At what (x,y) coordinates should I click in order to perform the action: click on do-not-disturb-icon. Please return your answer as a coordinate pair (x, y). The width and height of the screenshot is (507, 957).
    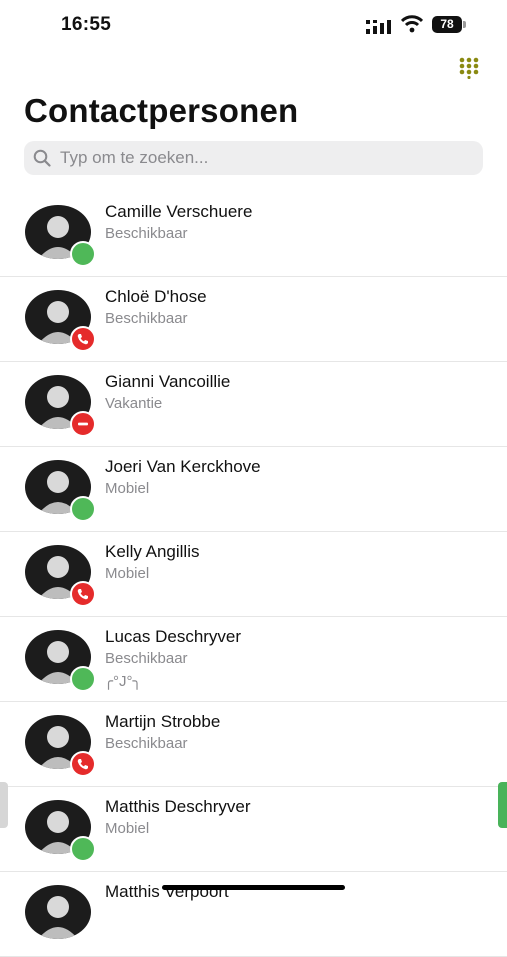
    Looking at the image, I should click on (83, 424).